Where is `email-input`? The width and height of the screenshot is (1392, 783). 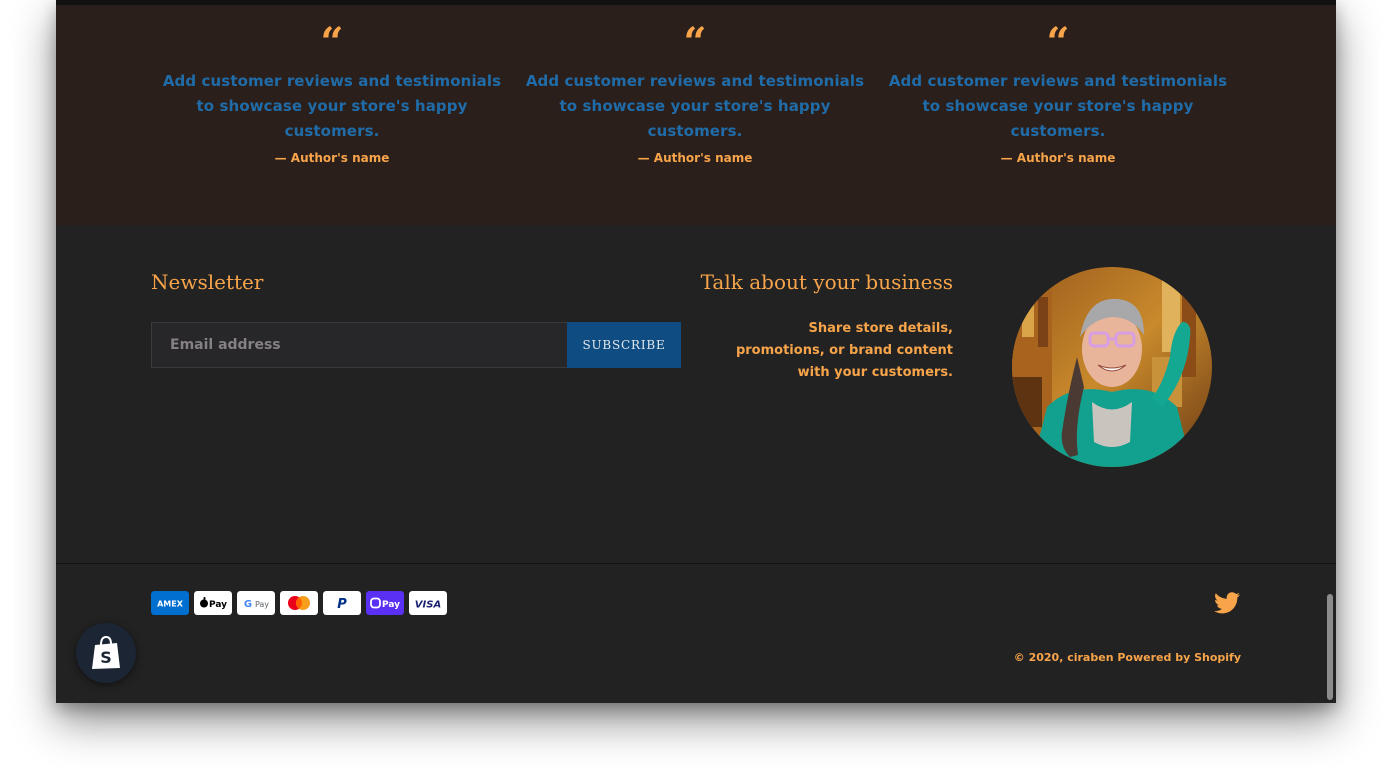 email-input is located at coordinates (359, 345).